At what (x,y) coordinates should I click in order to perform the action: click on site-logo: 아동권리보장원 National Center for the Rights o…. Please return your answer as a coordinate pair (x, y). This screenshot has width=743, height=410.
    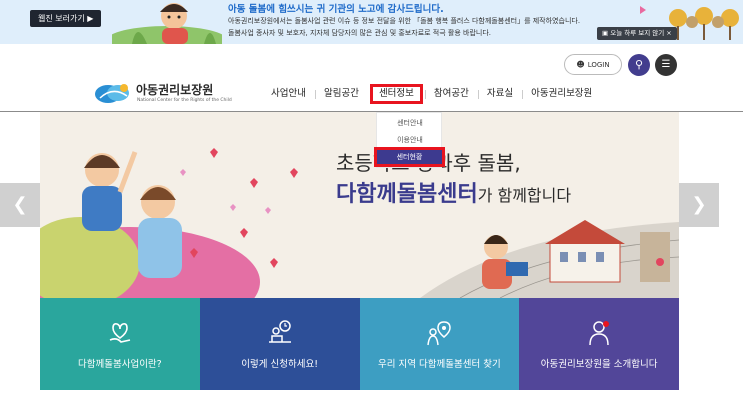
    Looking at the image, I should click on (163, 93).